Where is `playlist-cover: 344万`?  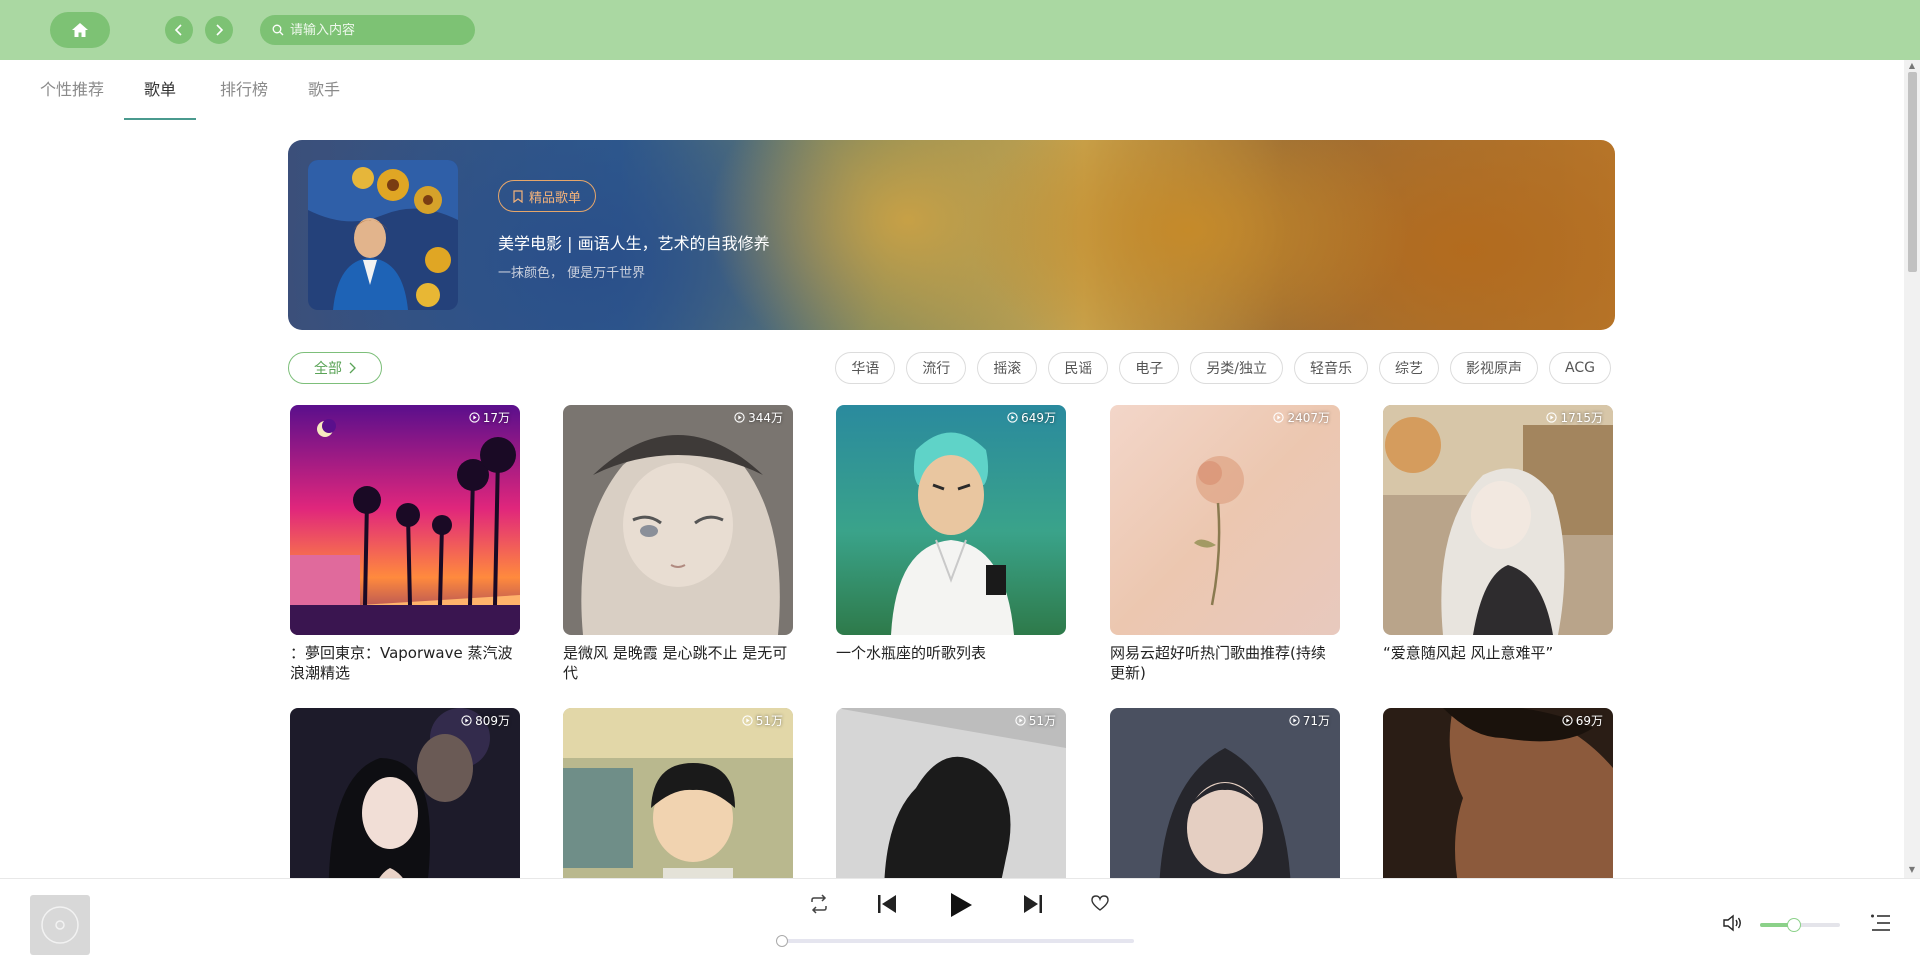
playlist-cover: 344万 is located at coordinates (678, 520).